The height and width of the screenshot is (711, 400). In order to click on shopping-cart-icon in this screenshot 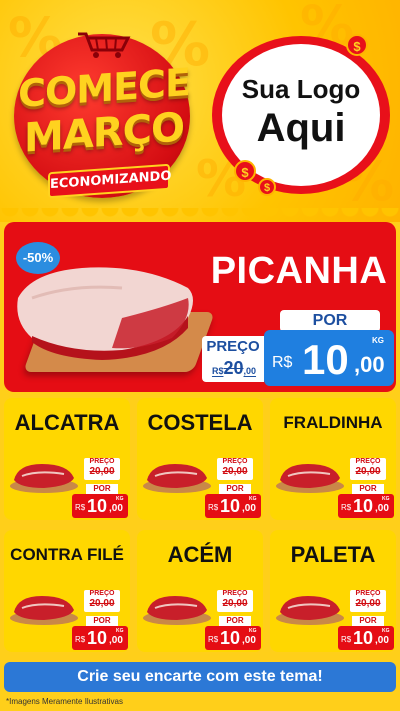, I will do `click(104, 45)`.